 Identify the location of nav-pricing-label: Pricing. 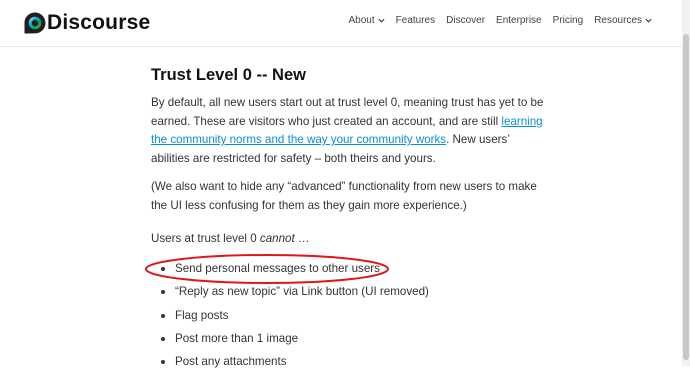
(568, 20).